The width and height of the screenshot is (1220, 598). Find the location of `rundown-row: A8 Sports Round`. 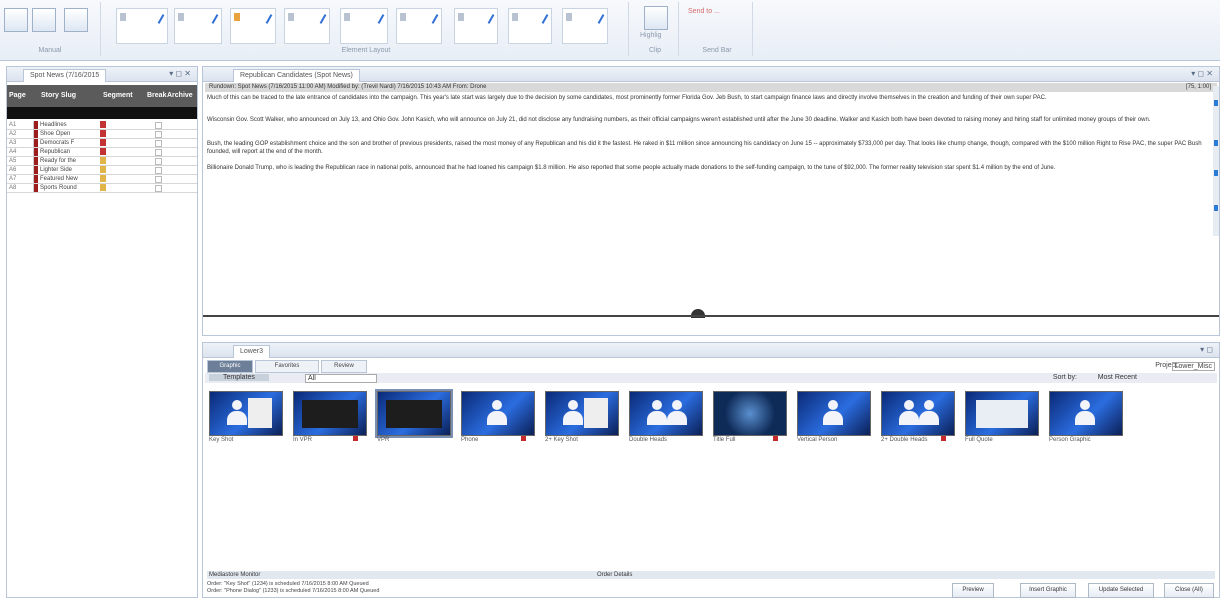

rundown-row: A8 Sports Round is located at coordinates (102, 188).